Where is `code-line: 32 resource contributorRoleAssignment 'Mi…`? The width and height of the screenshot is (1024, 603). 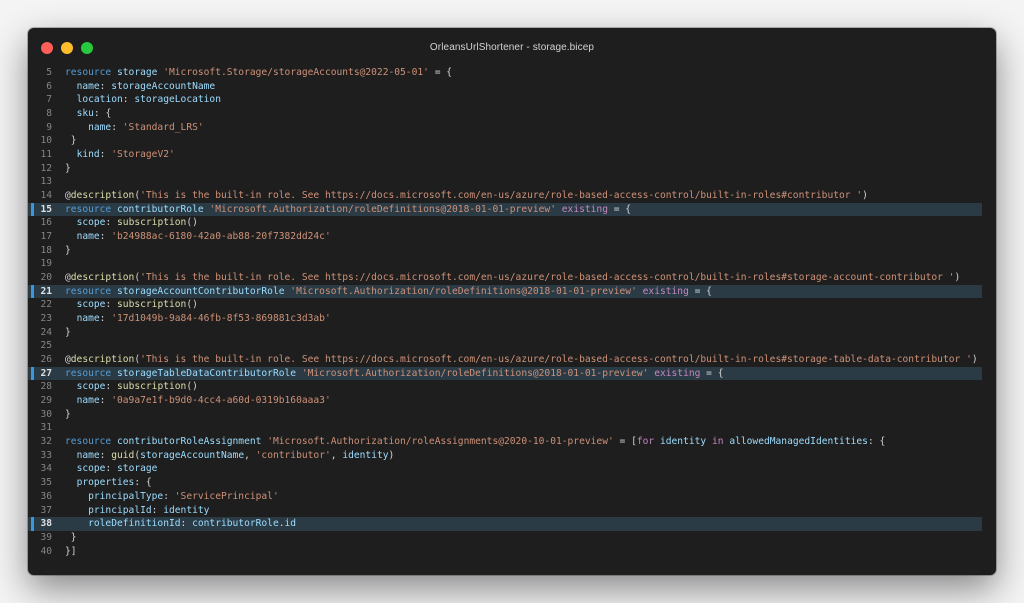 code-line: 32 resource contributorRoleAssignment 'Mi… is located at coordinates (505, 442).